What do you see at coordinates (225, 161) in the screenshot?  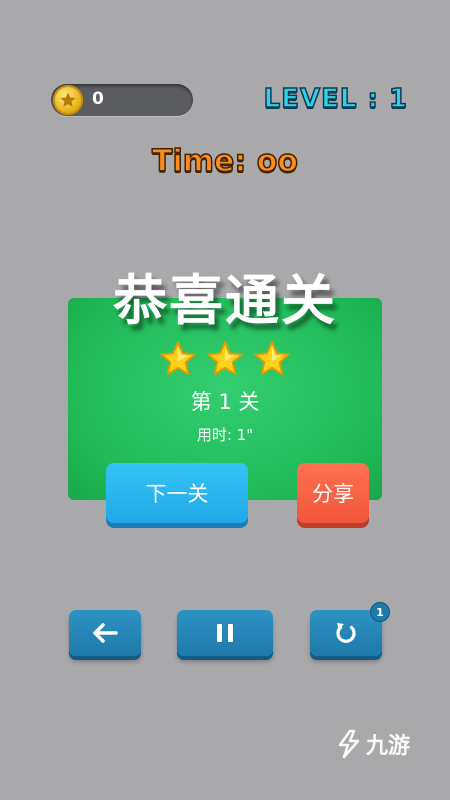 I see `timer-label: Time: oo` at bounding box center [225, 161].